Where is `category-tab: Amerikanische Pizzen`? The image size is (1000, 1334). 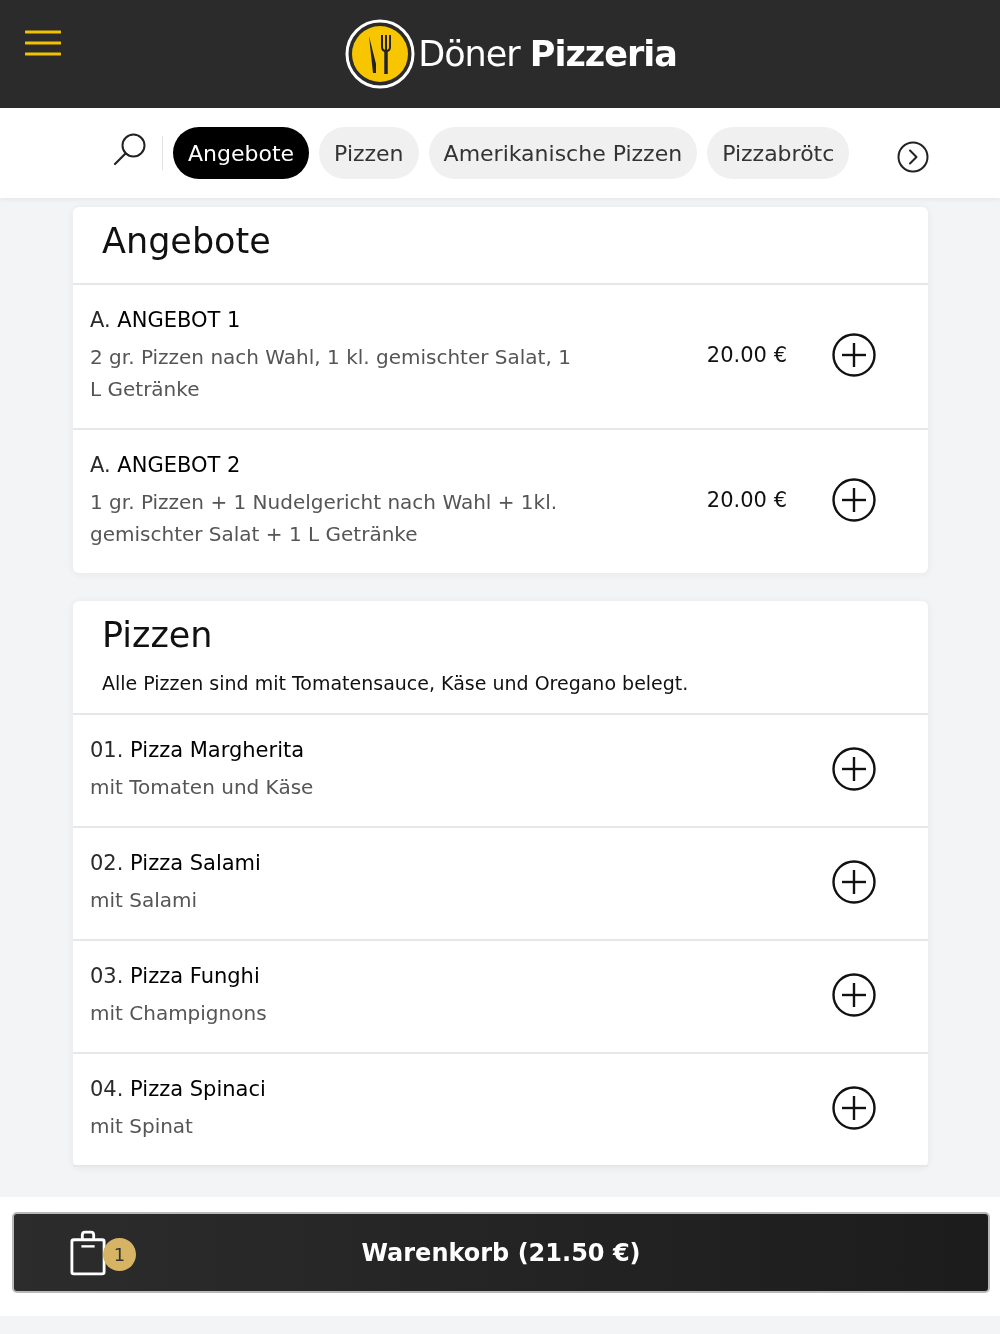 category-tab: Amerikanische Pizzen is located at coordinates (563, 153).